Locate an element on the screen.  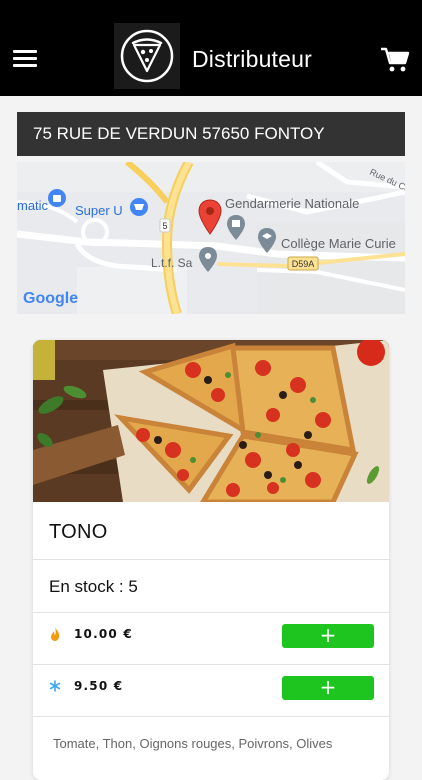
price-row-cold: 9.50 € + is located at coordinates (211, 689).